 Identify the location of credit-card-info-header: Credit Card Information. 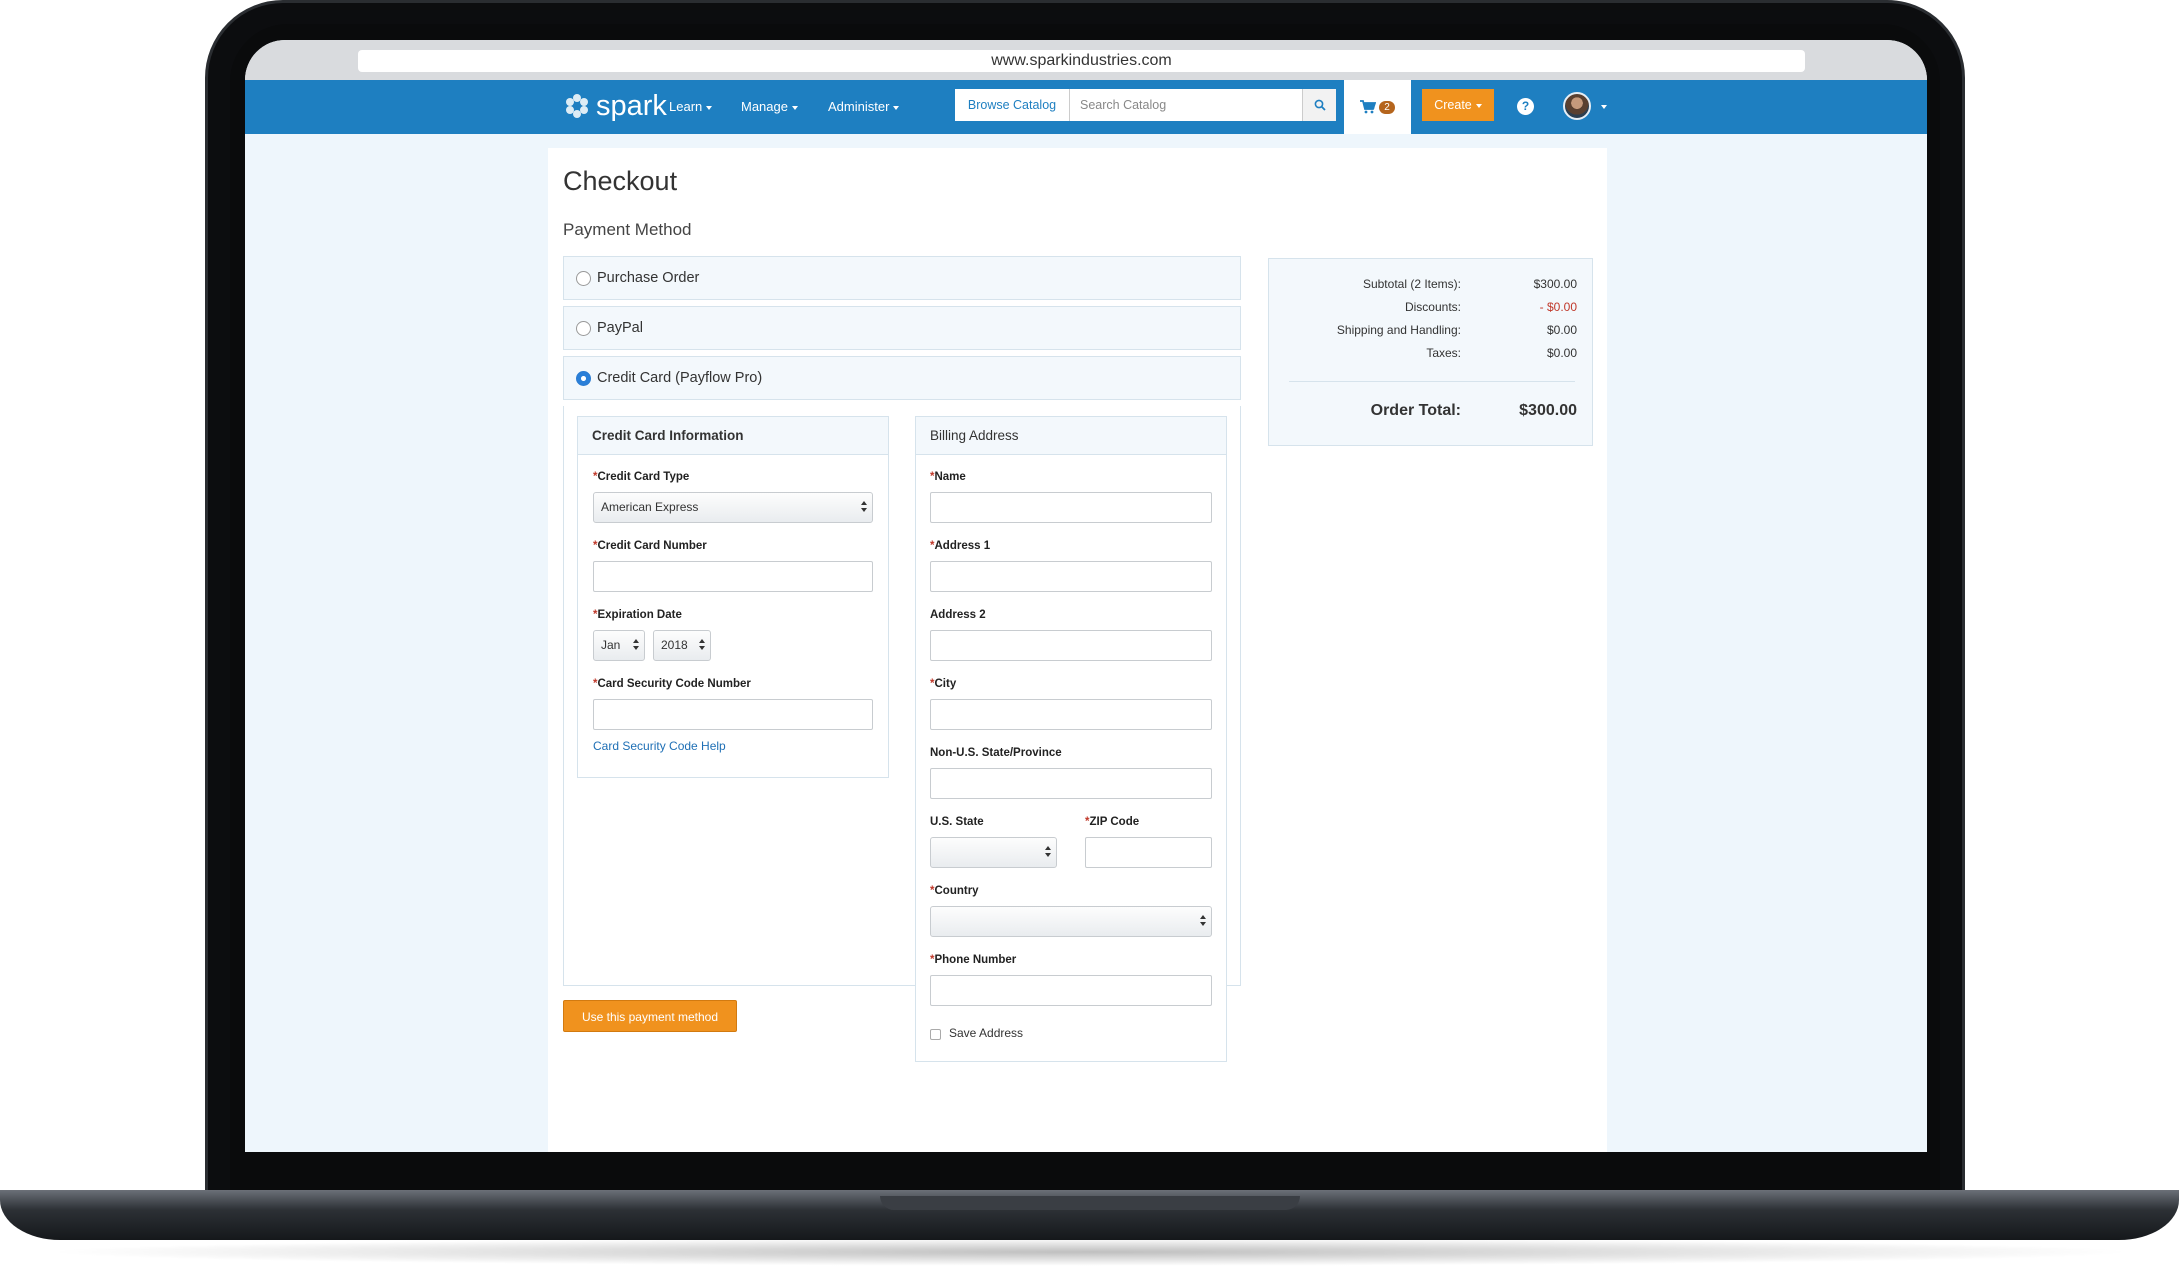
(733, 436).